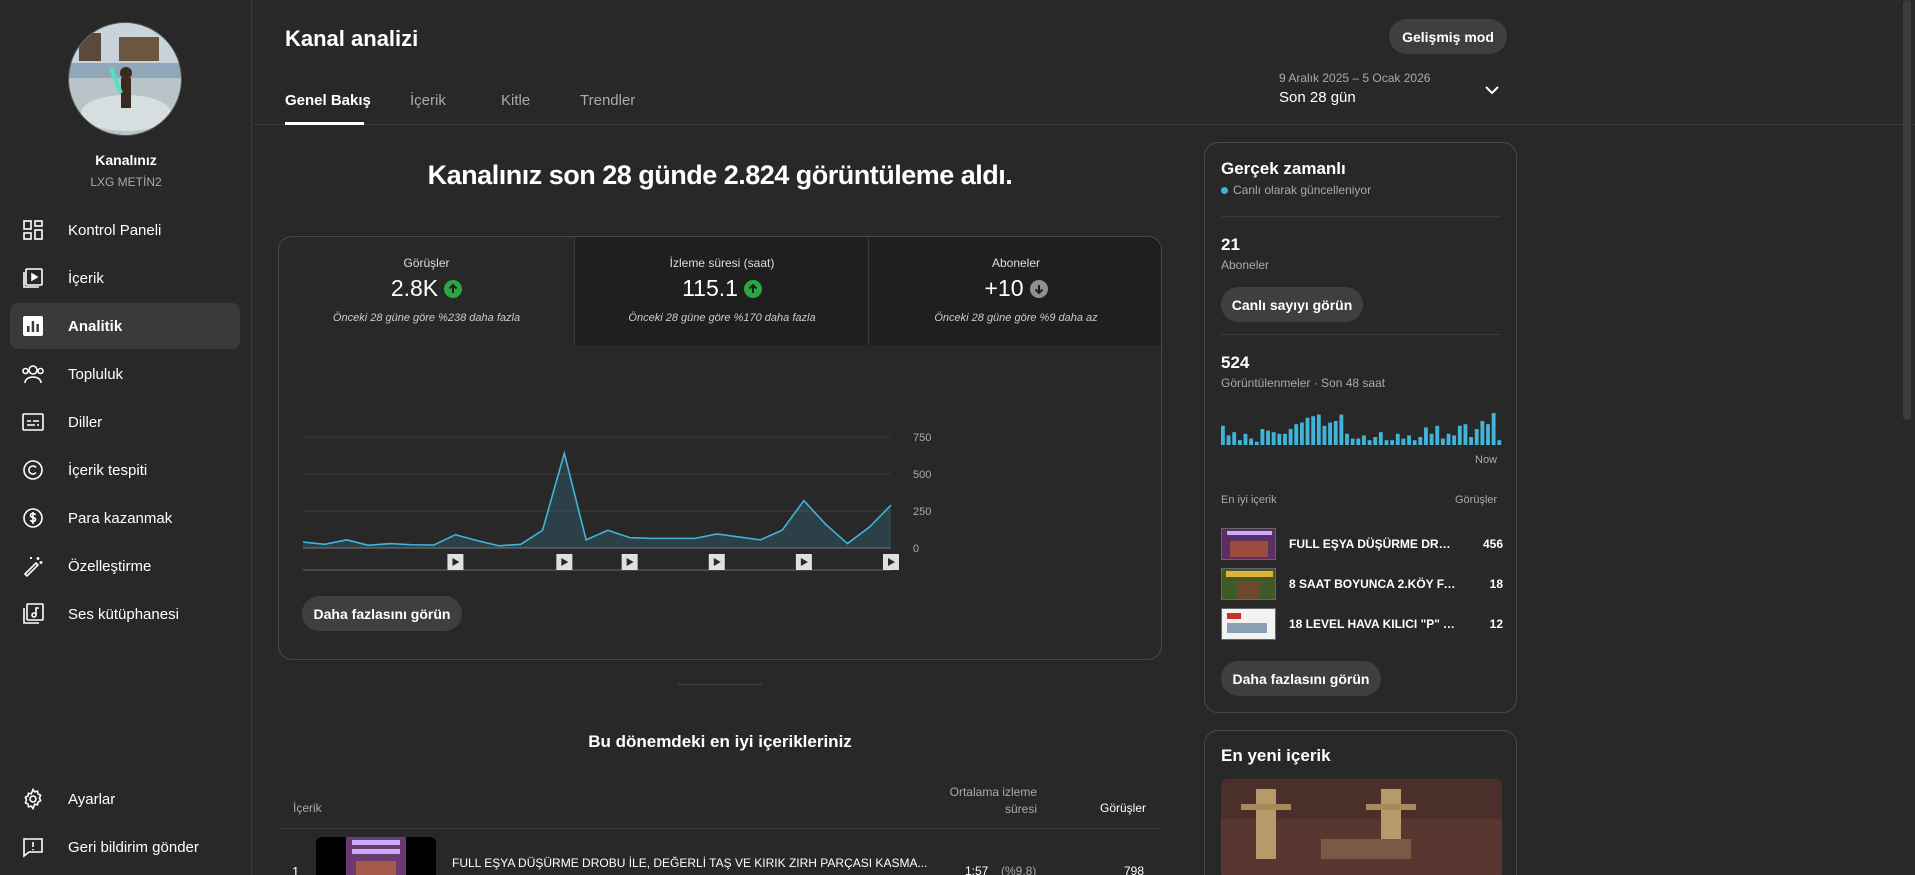 The width and height of the screenshot is (1915, 875). I want to click on realtime-top-item: FULL EŞYA DÜŞÜRME DRO... 456, so click(1362, 545).